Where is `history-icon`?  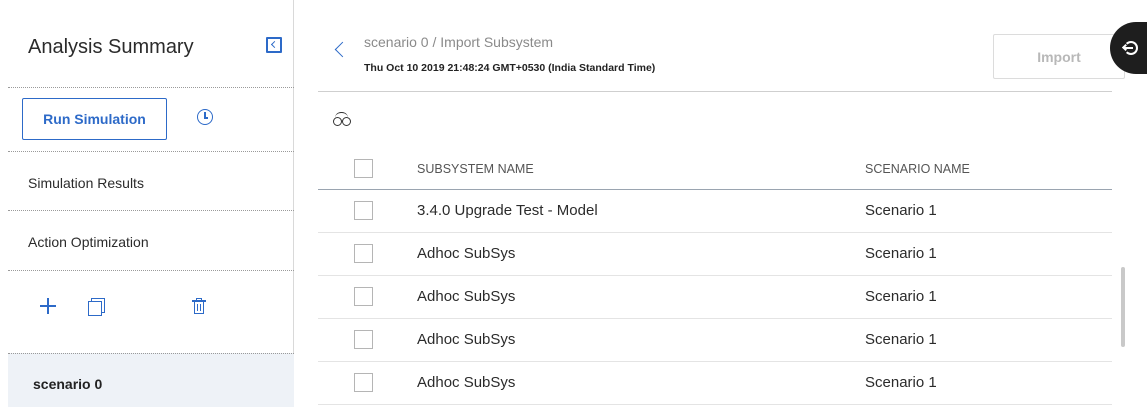 history-icon is located at coordinates (205, 117).